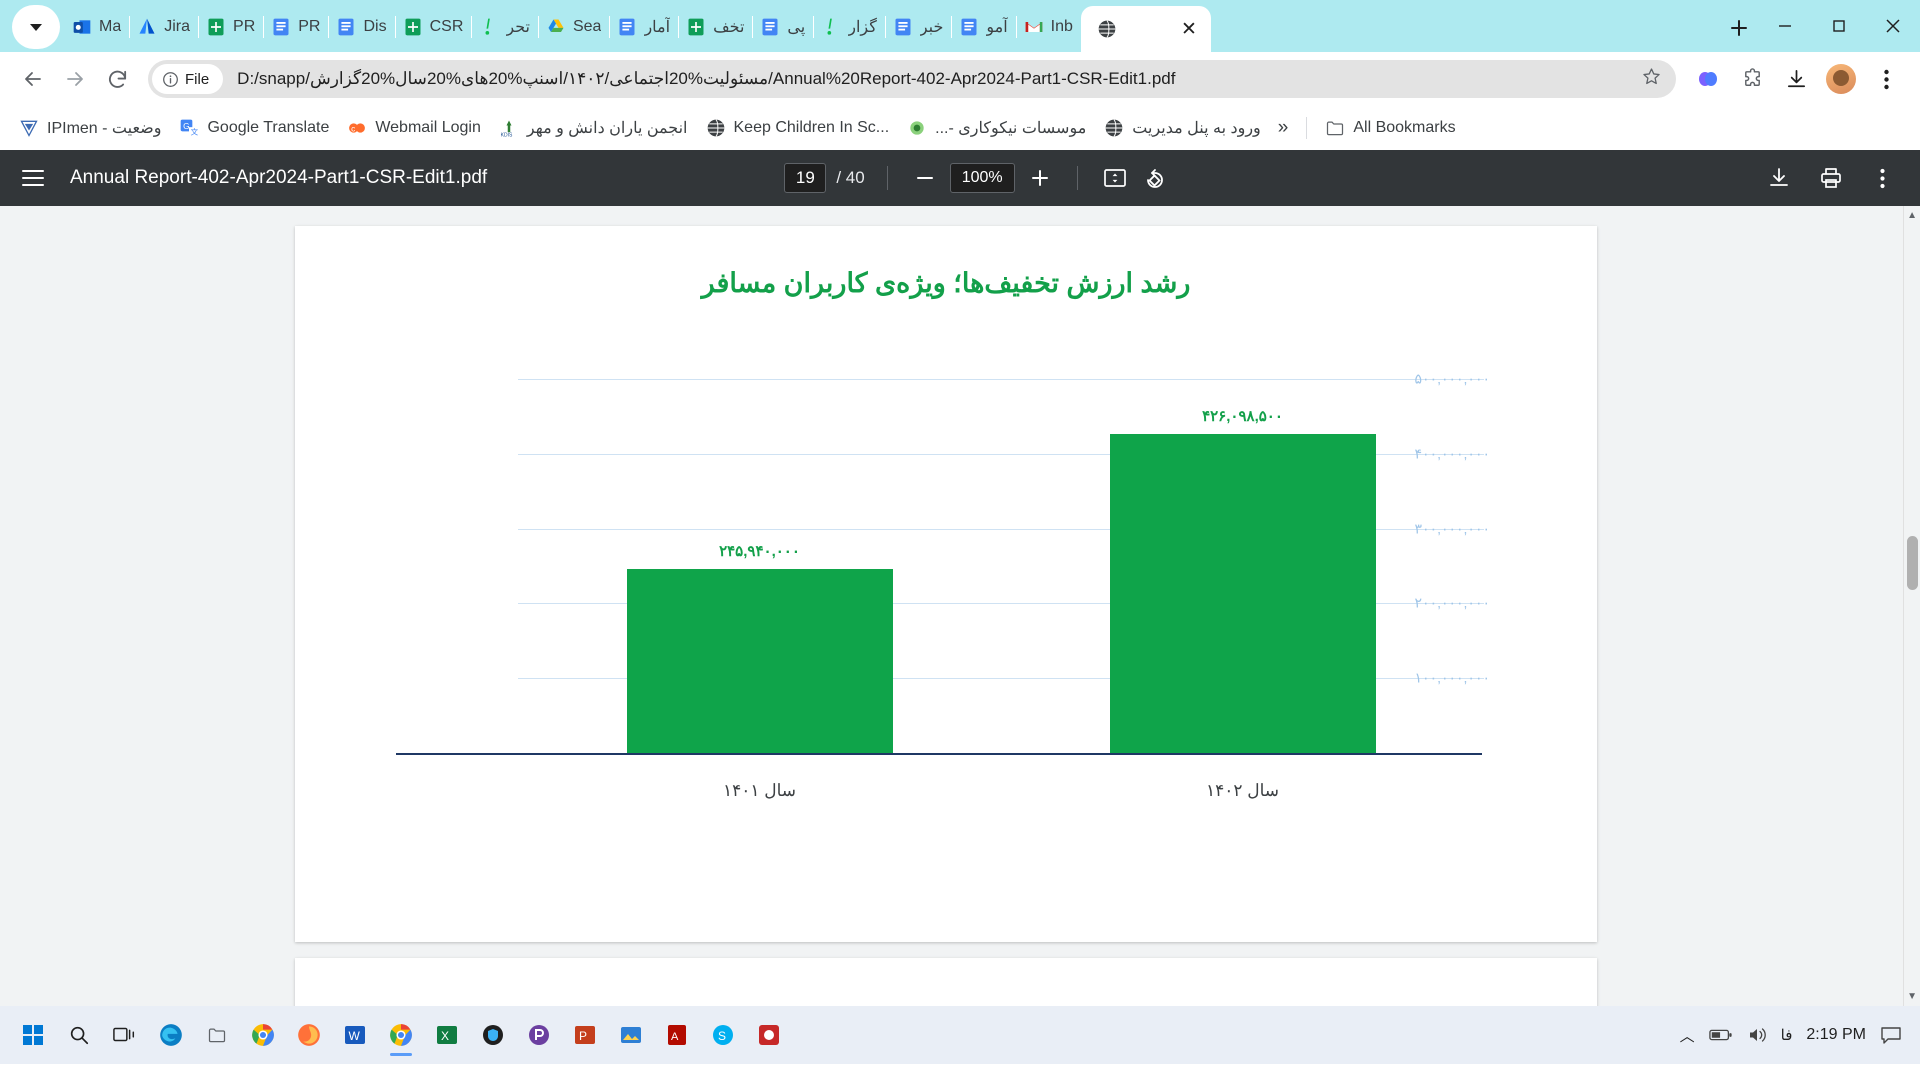 Image resolution: width=1920 pixels, height=1080 pixels. I want to click on taskbar-item-task-view, so click(125, 1035).